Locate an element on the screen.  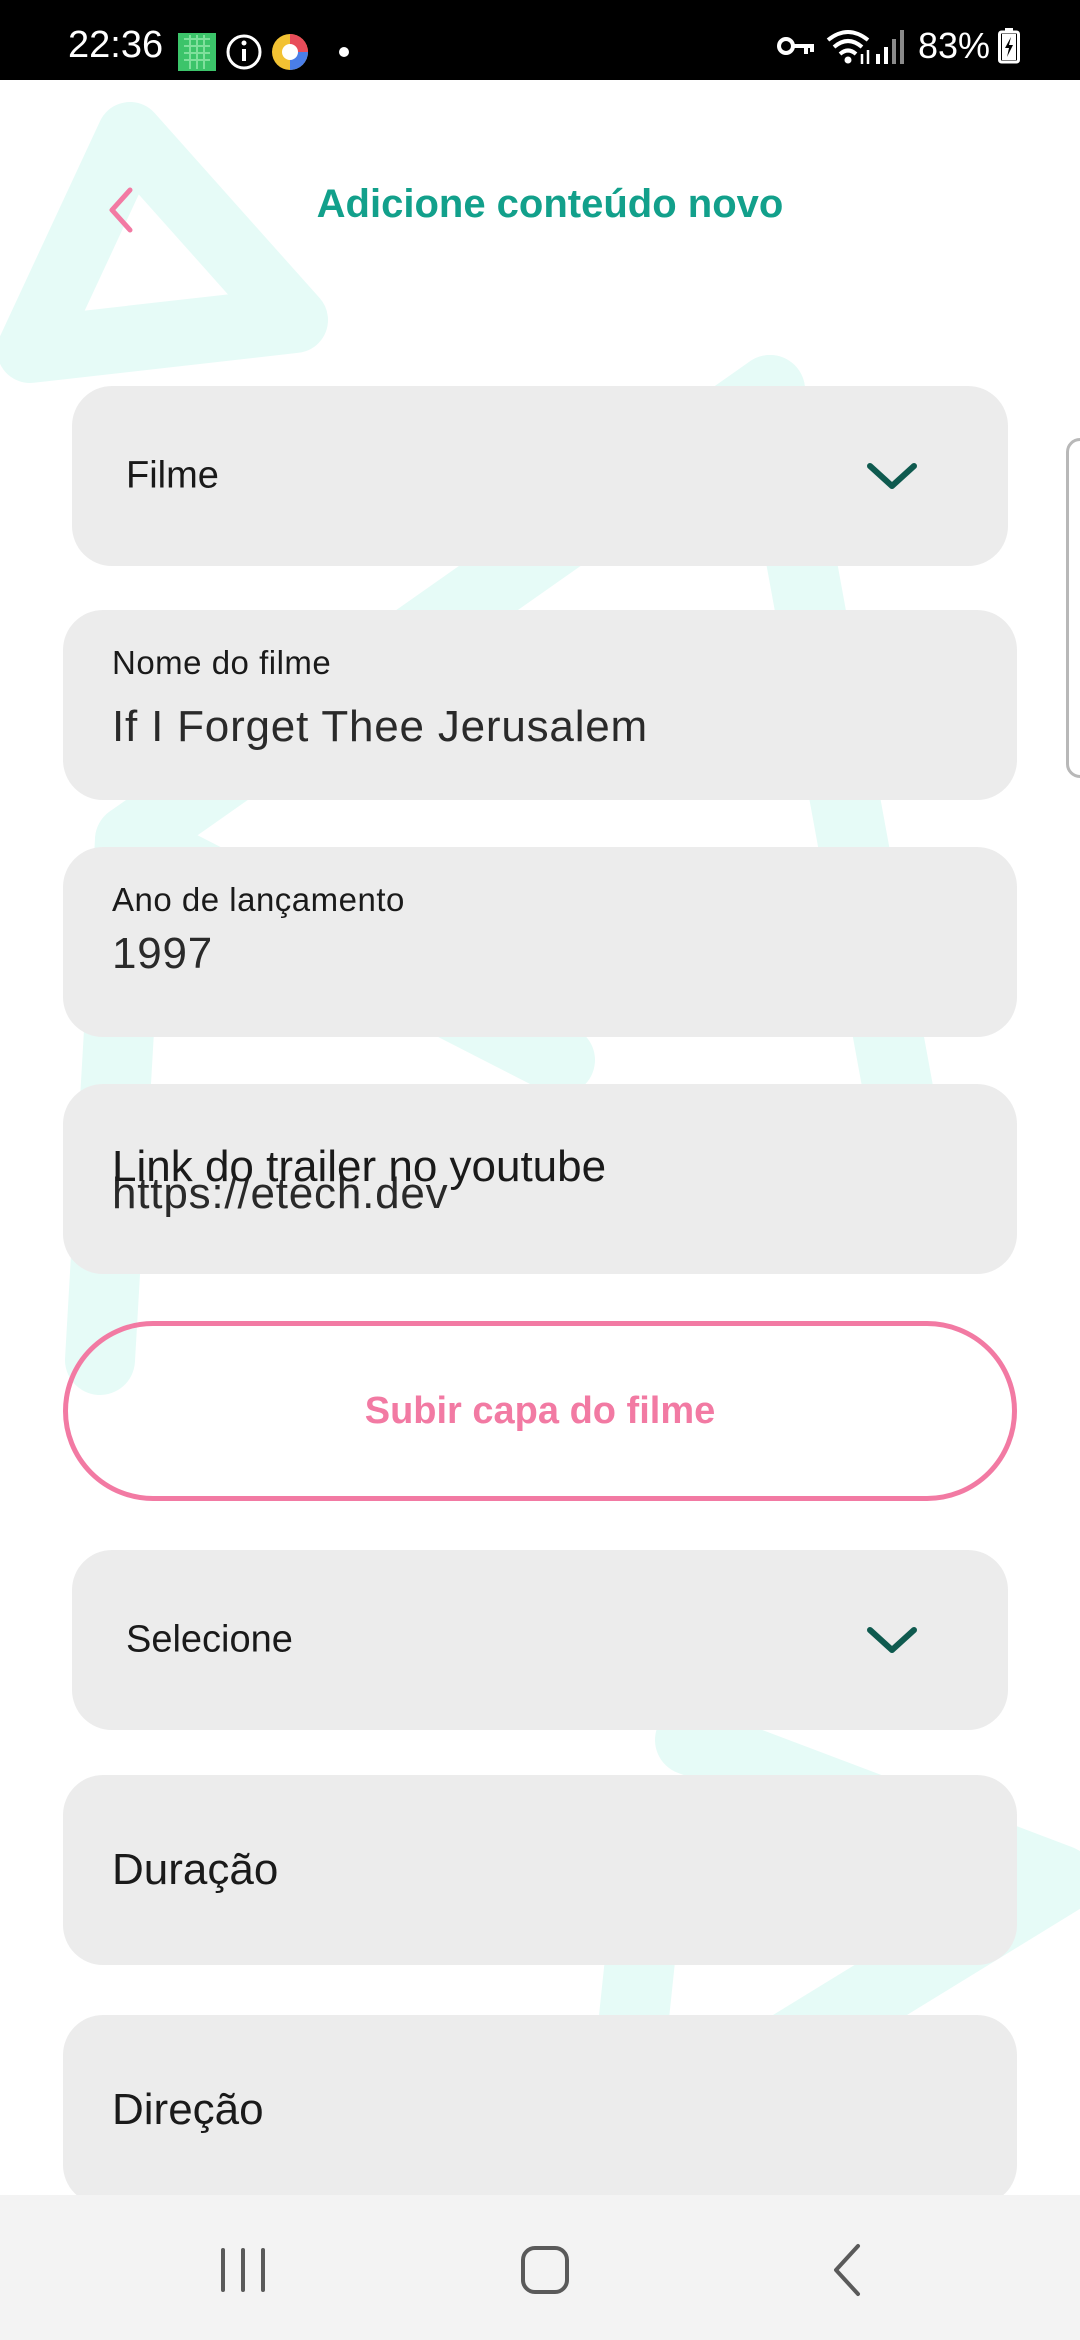
wifi-icon is located at coordinates (848, 47).